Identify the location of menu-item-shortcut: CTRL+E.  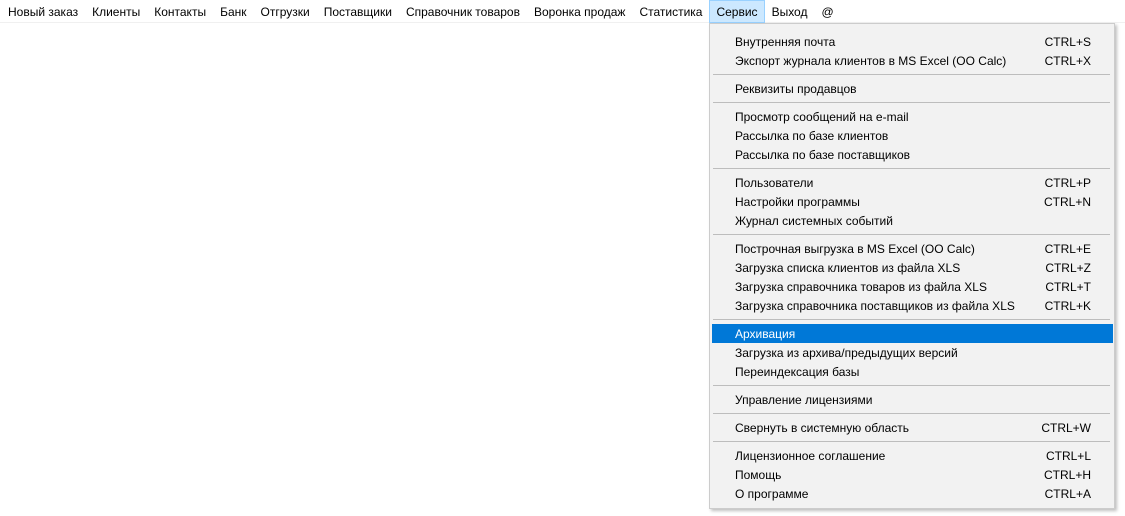
(1067, 248).